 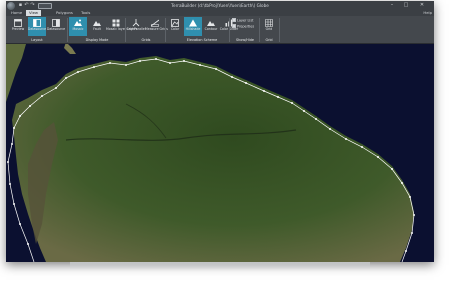 I want to click on hillshade-button: Hillshade, so click(x=193, y=26).